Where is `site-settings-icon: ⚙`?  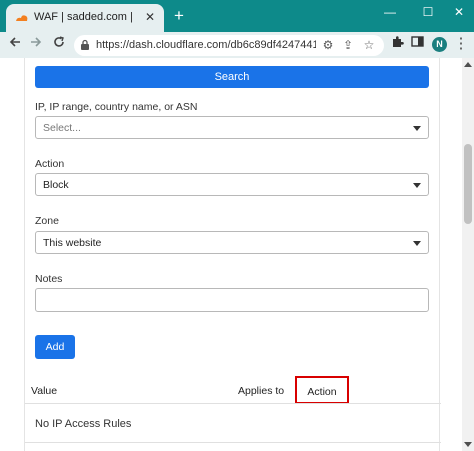 site-settings-icon: ⚙ is located at coordinates (328, 45).